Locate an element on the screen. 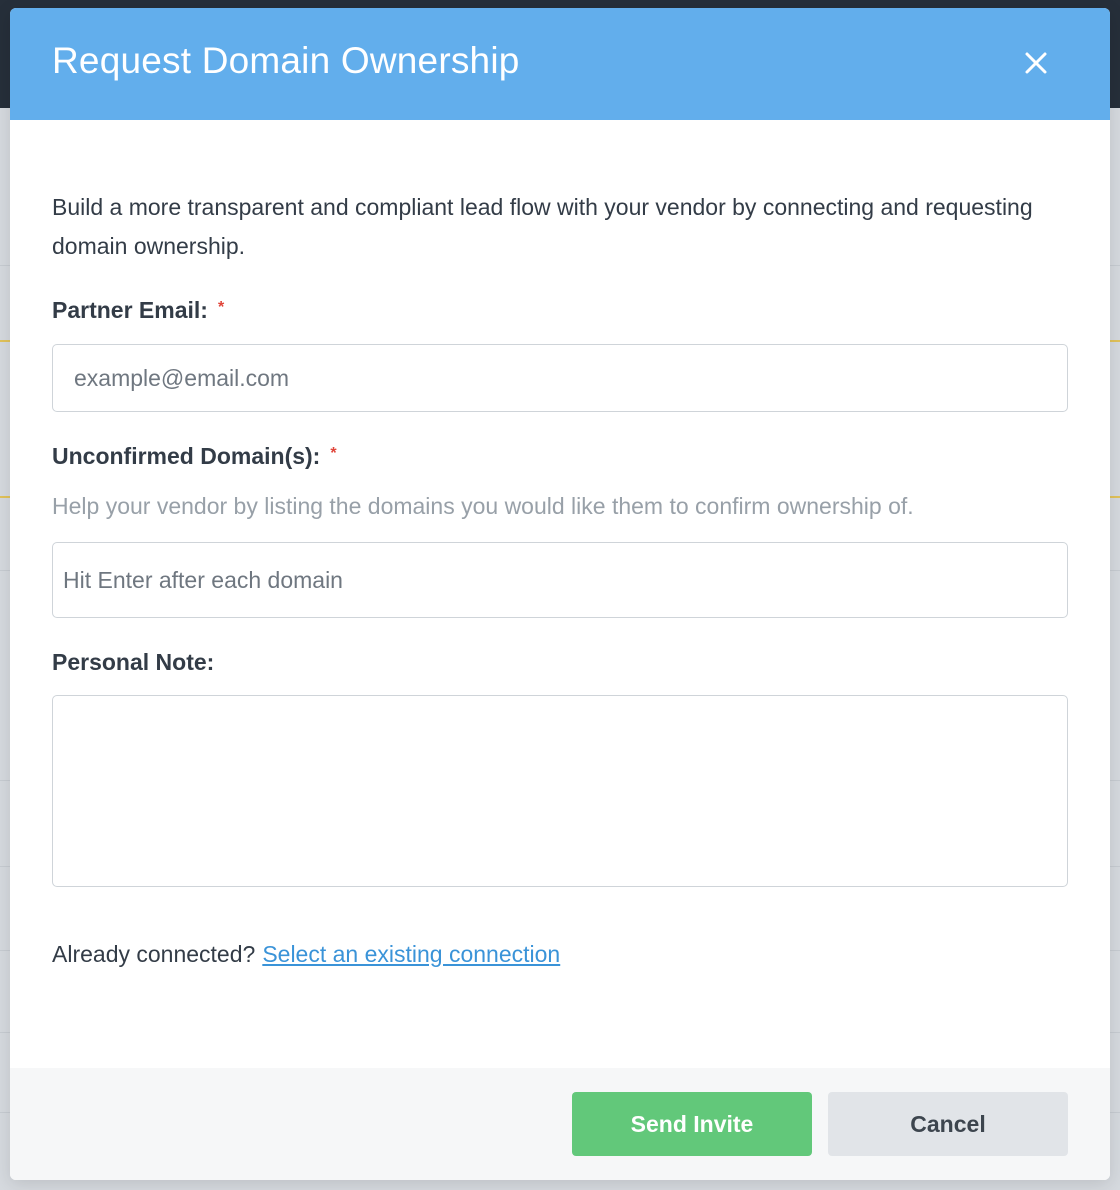 The image size is (1120, 1190). unconfirmed-domains-label-text: Unconfirmed Domain(s): is located at coordinates (186, 456).